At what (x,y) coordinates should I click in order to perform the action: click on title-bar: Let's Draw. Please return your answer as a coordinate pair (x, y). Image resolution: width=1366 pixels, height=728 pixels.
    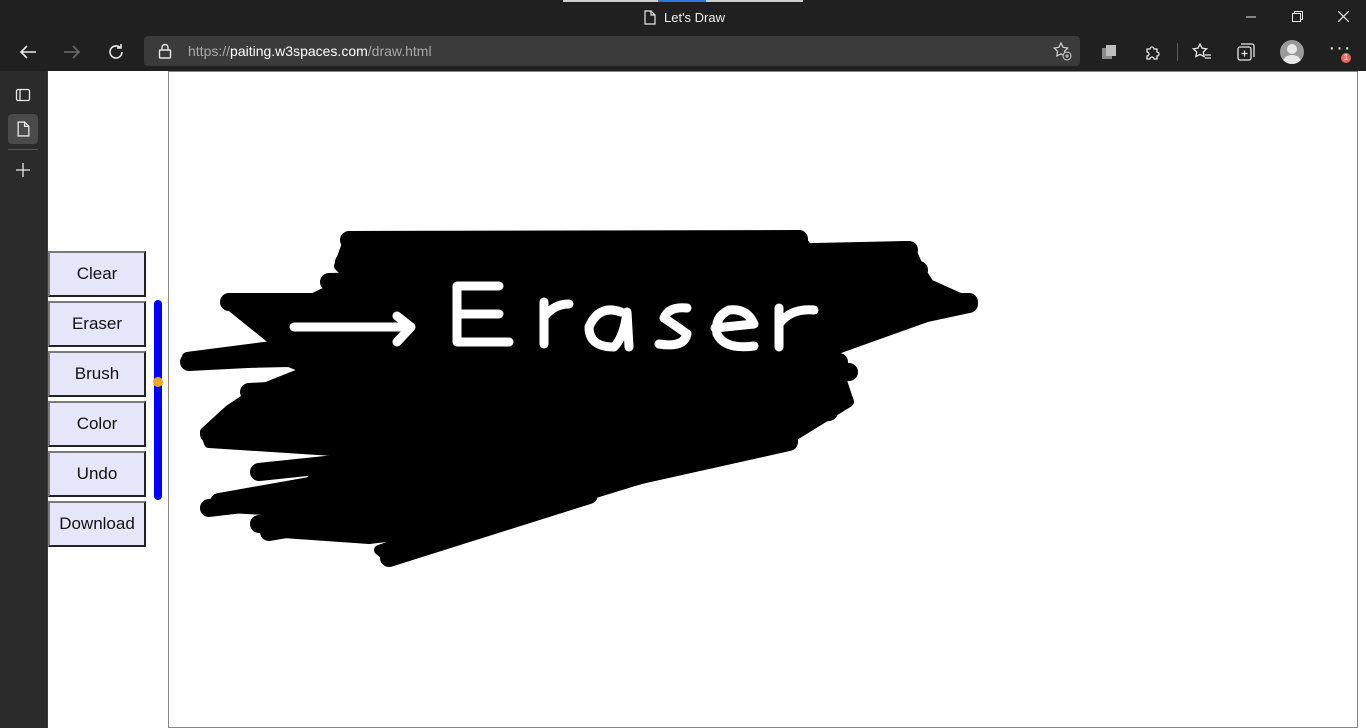
    Looking at the image, I should click on (683, 16).